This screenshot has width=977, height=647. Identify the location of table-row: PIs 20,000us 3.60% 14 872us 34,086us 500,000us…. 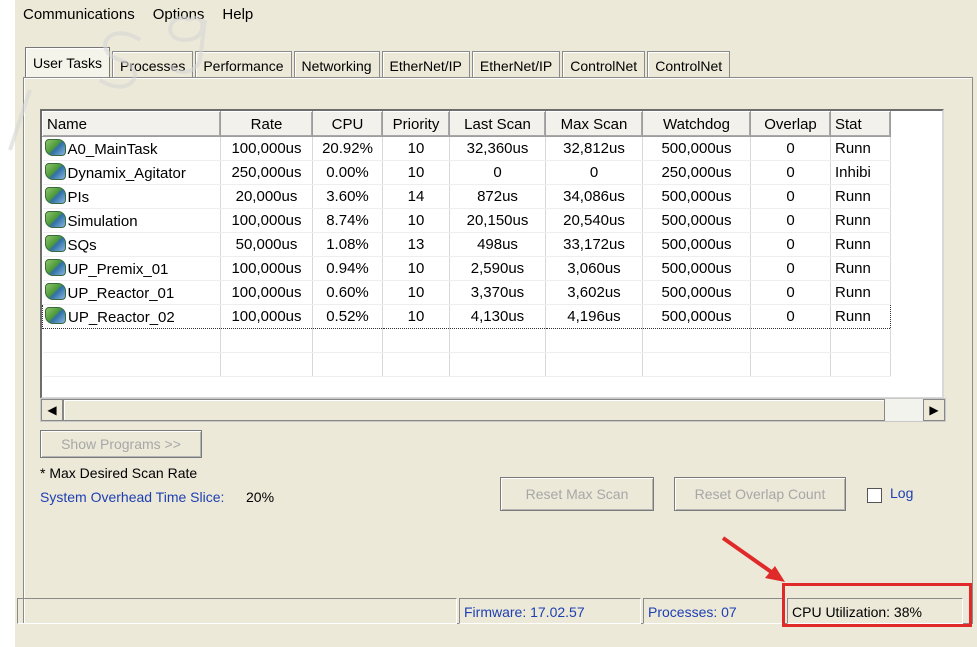
(466, 196).